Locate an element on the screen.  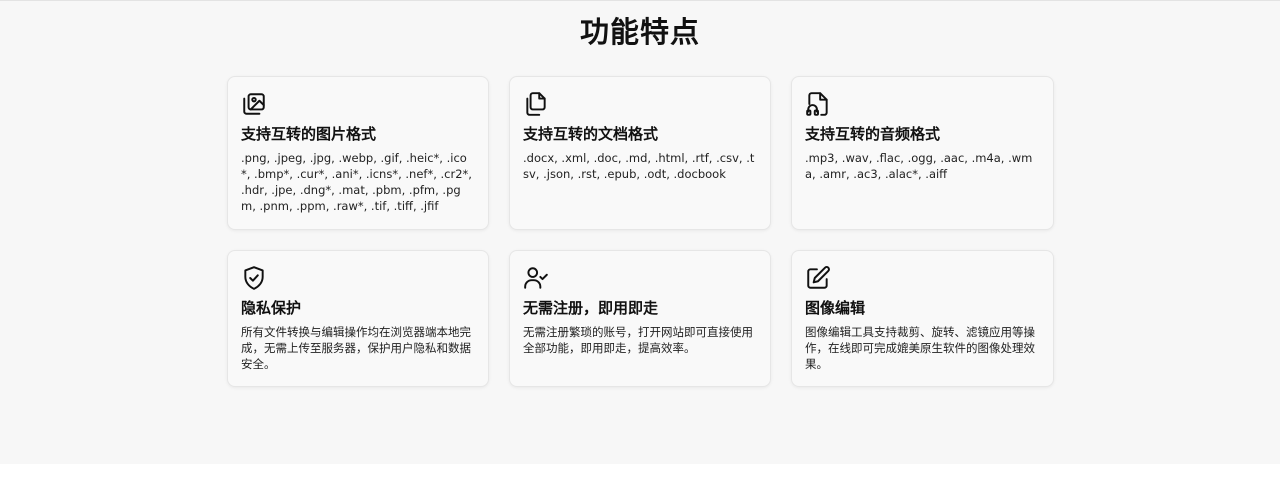
feature-title: 图像编辑 is located at coordinates (835, 308).